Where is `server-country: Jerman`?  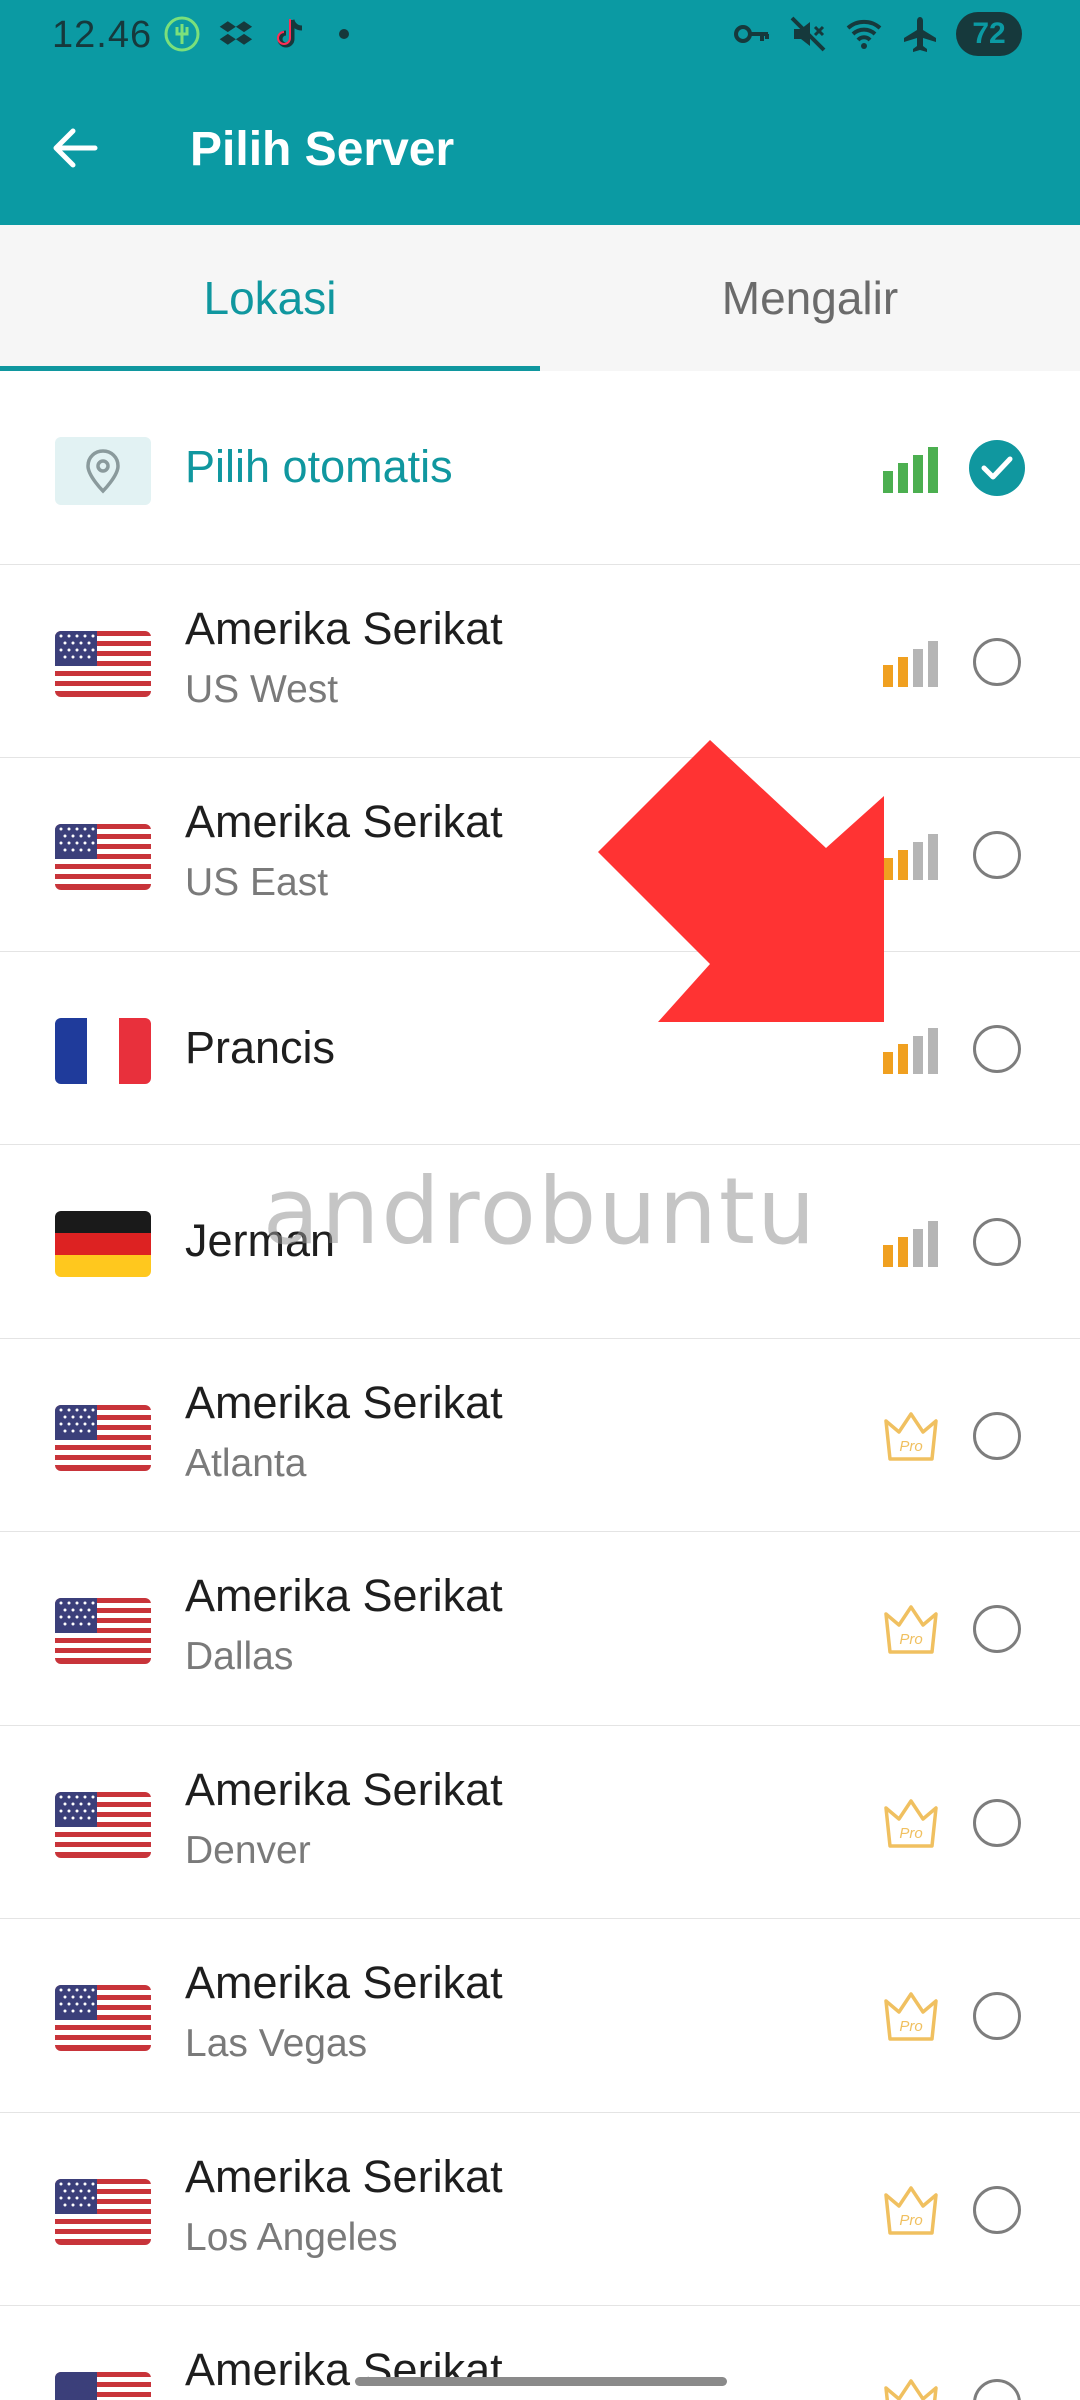 server-country: Jerman is located at coordinates (260, 1240).